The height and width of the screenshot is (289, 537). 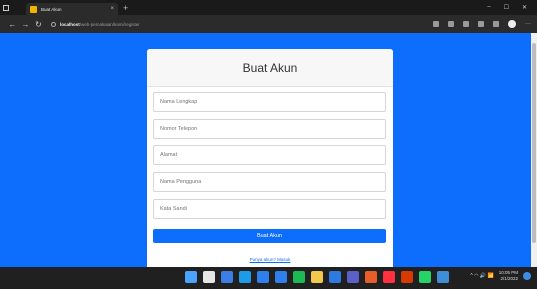 I want to click on card-header: Buat Akun, so click(x=270, y=68).